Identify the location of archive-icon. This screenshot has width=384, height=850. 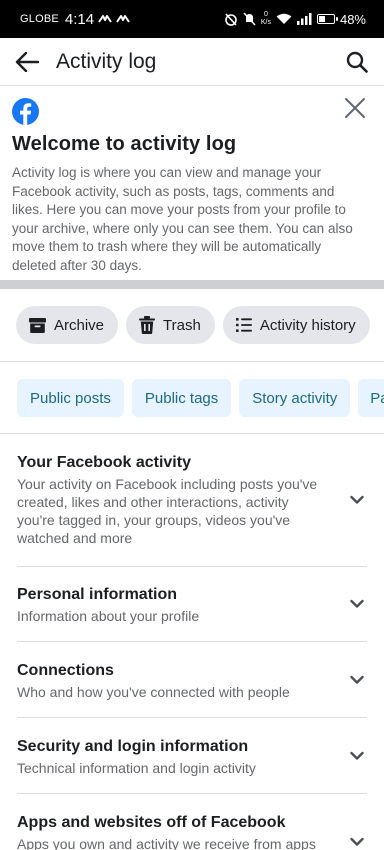
(37, 325).